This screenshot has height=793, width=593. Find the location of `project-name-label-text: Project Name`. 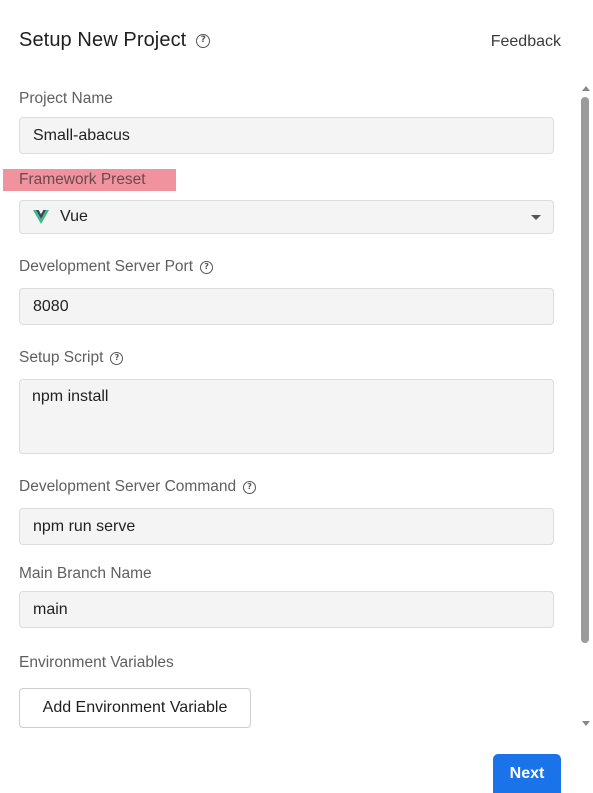

project-name-label-text: Project Name is located at coordinates (66, 98).